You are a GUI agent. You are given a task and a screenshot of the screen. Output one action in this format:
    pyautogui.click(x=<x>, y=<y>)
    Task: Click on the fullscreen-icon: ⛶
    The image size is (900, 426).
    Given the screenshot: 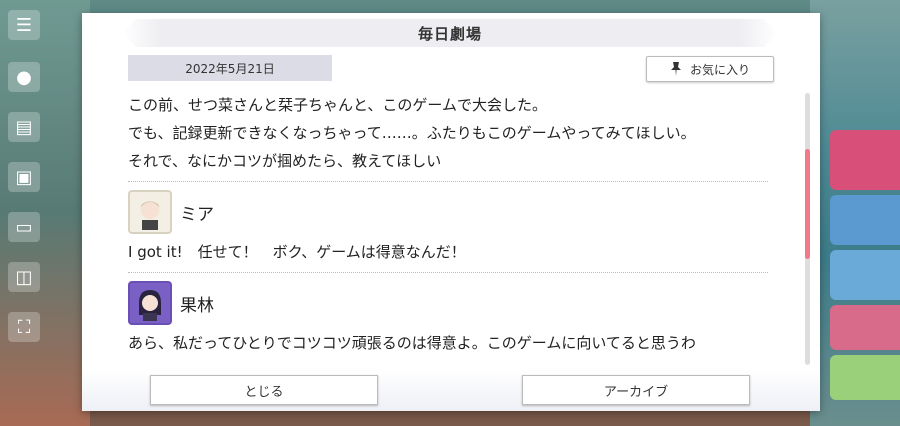 What is the action you would take?
    pyautogui.click(x=24, y=327)
    